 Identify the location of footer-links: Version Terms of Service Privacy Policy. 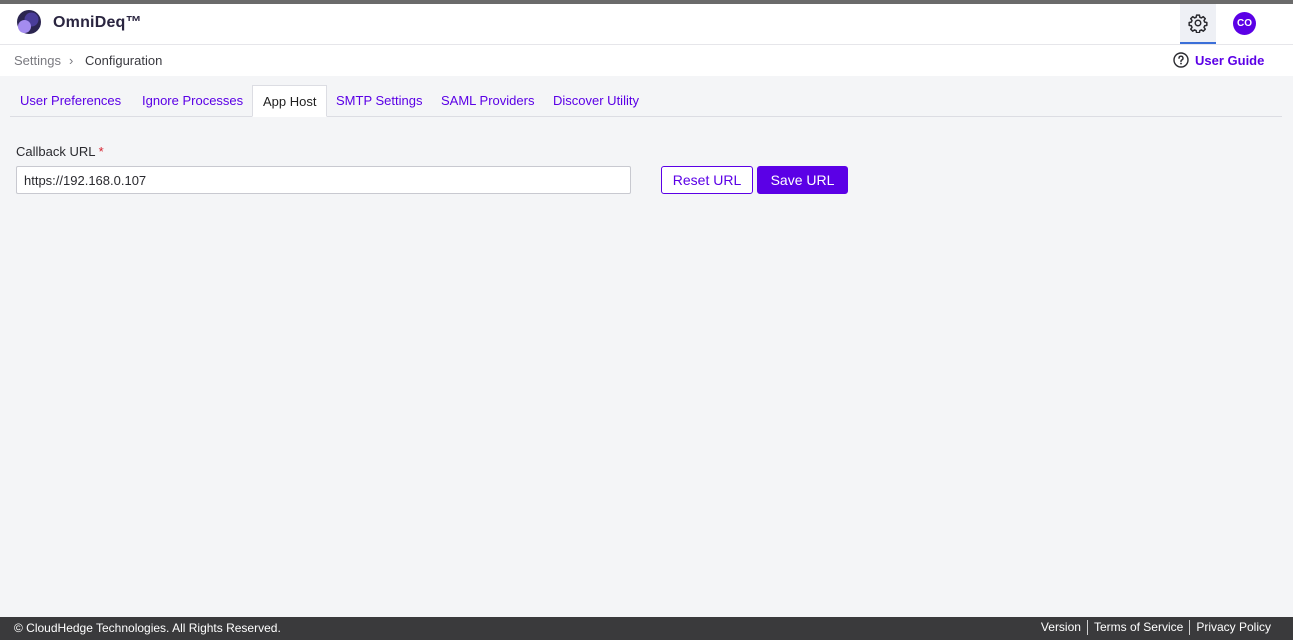
(1156, 627).